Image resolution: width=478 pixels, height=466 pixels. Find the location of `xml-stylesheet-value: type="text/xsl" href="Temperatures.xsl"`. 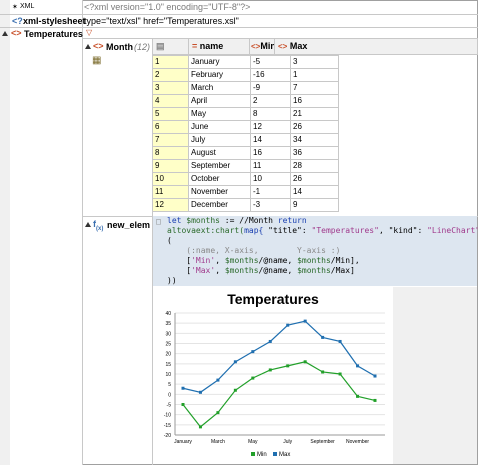

xml-stylesheet-value: type="text/xsl" href="Temperatures.xsl" is located at coordinates (161, 21).